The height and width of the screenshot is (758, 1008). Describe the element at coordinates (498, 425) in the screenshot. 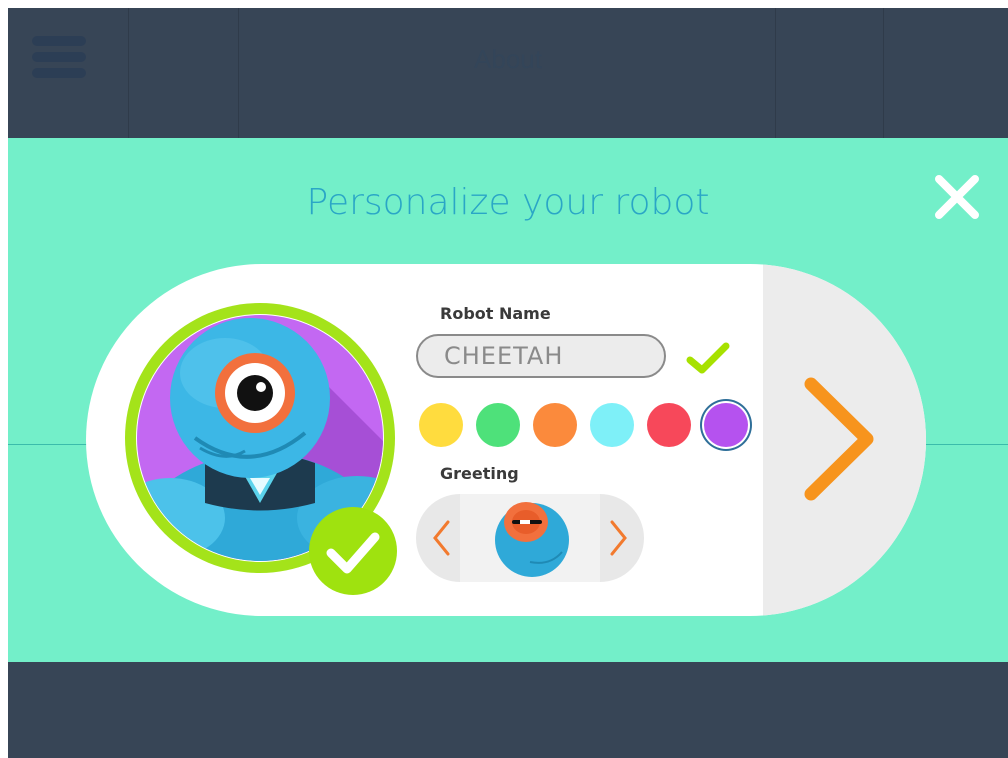

I see `color-swatch-green` at that location.